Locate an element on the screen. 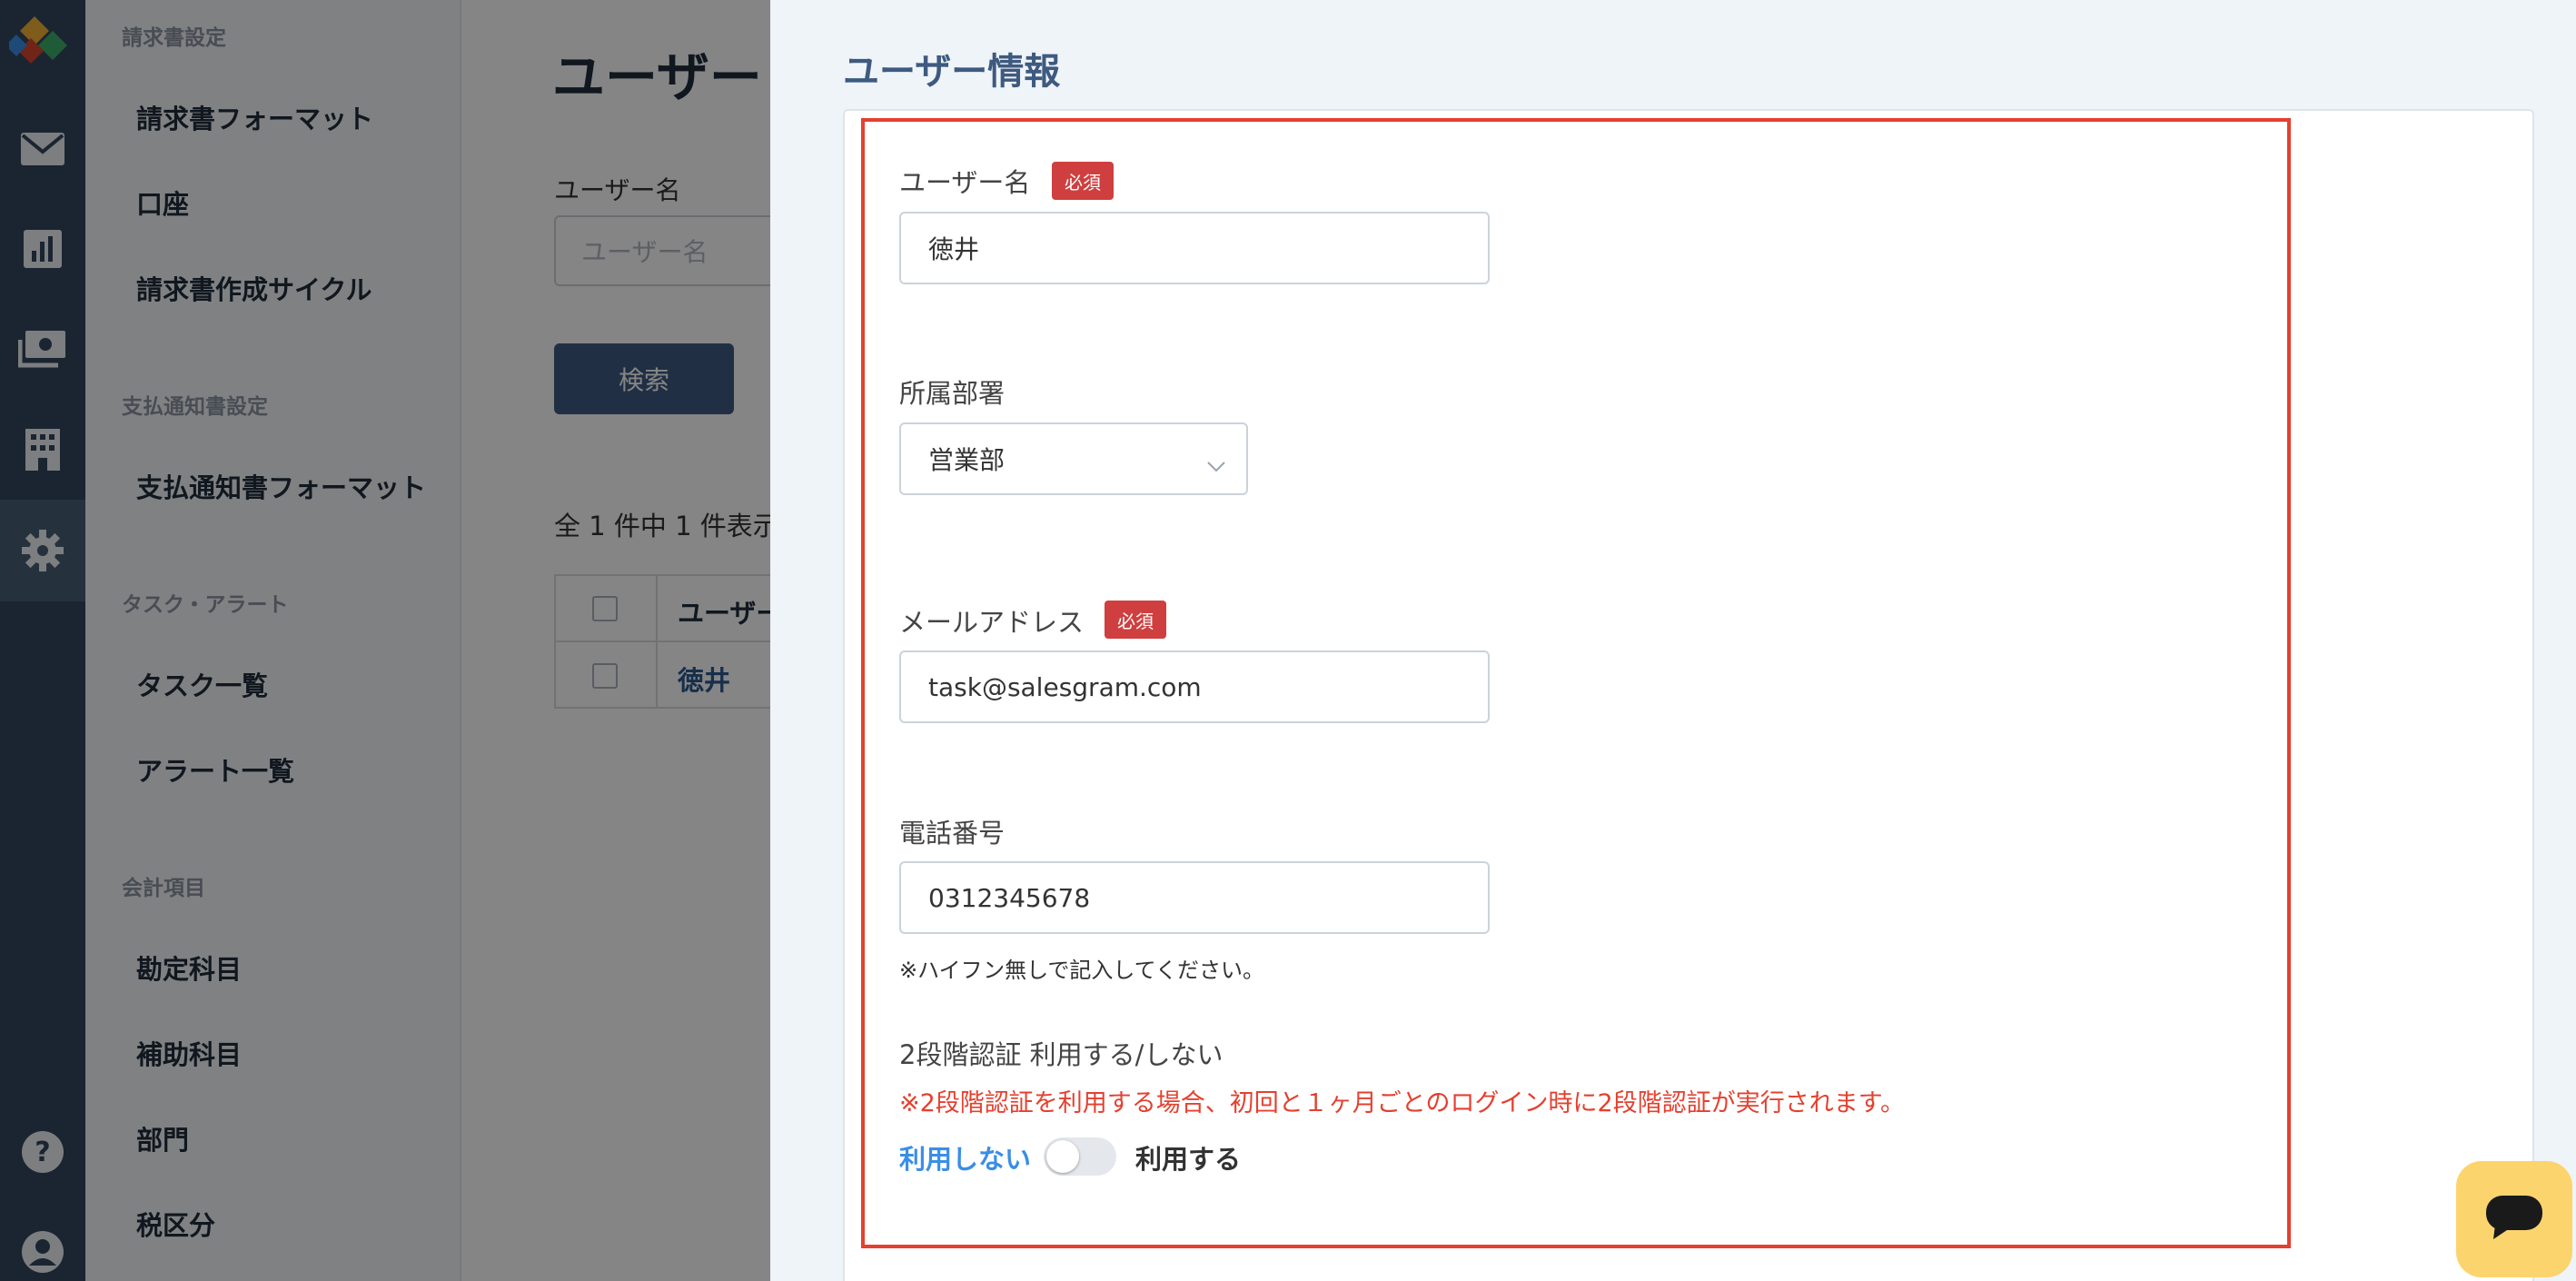 This screenshot has width=2576, height=1281. chat-icon is located at coordinates (2514, 1219).